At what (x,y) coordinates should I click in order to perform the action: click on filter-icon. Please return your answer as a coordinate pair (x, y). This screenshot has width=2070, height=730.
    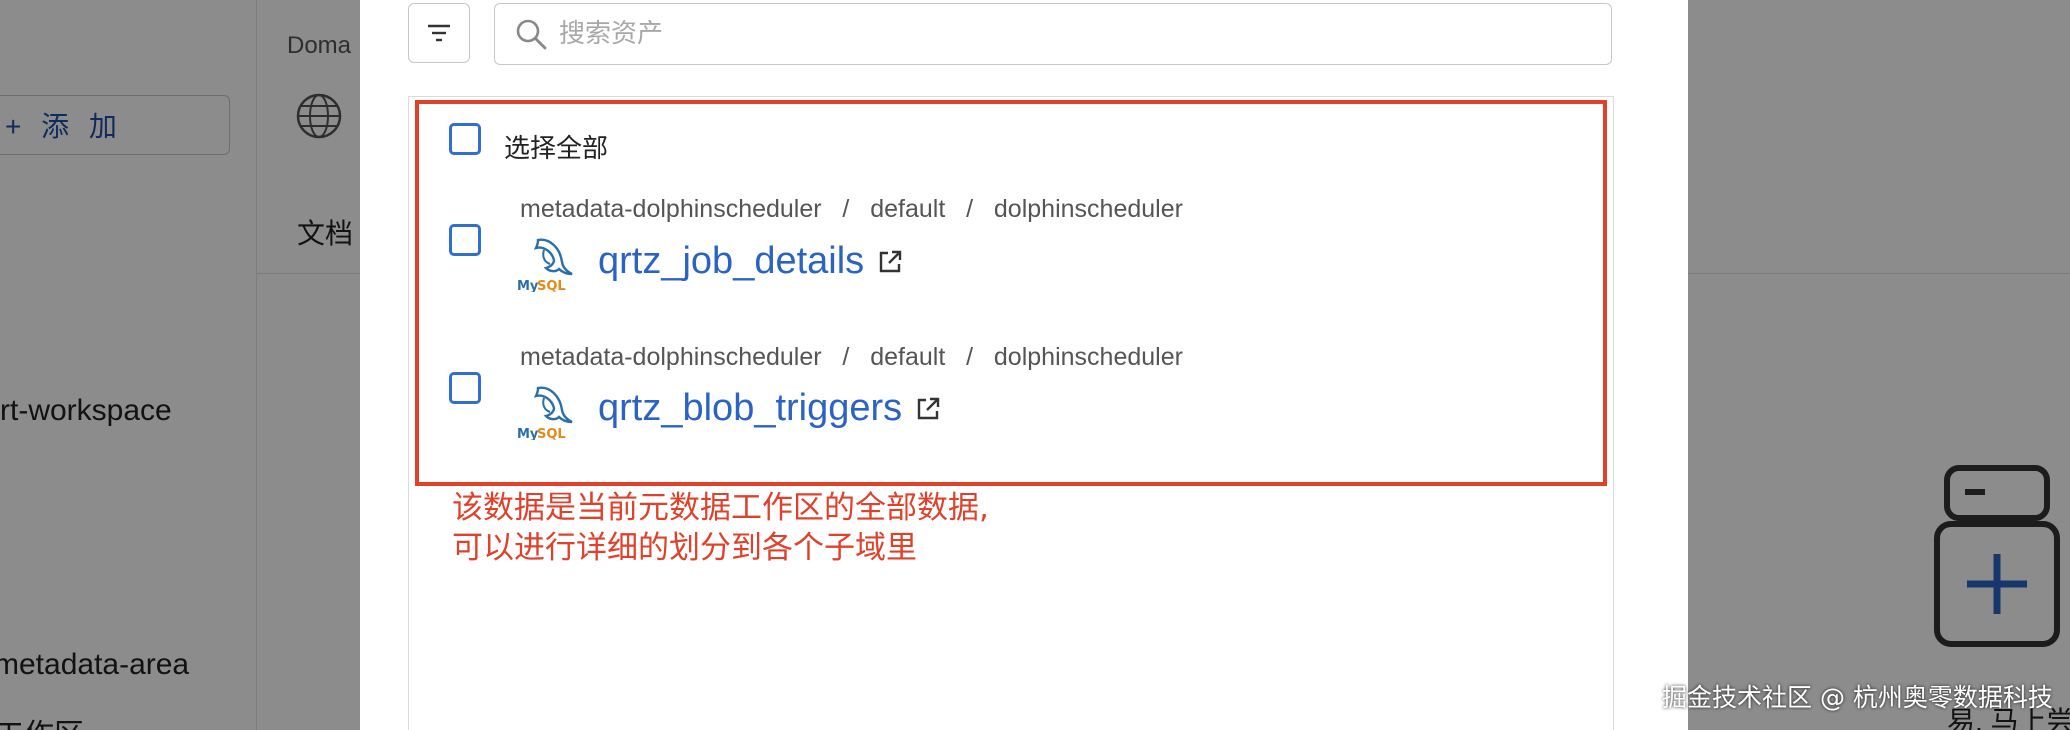
    Looking at the image, I should click on (439, 33).